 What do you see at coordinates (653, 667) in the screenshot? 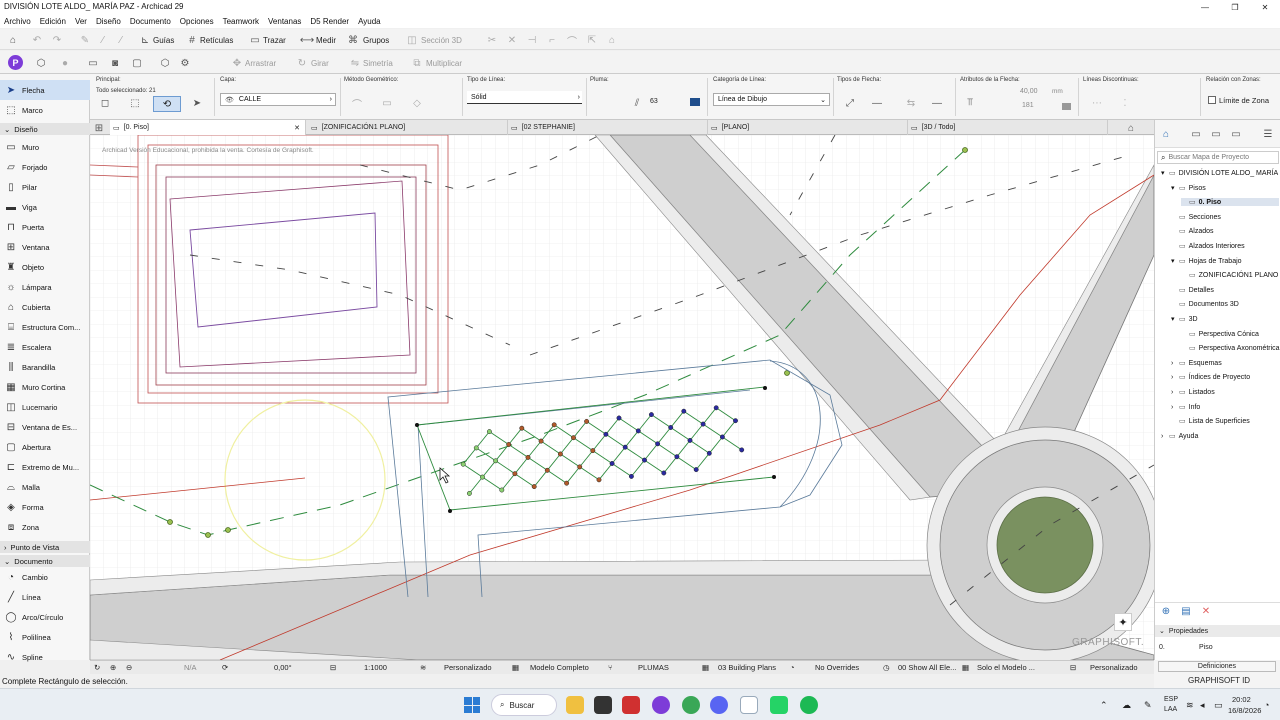
I see `pen-set-value: PLUMAS` at bounding box center [653, 667].